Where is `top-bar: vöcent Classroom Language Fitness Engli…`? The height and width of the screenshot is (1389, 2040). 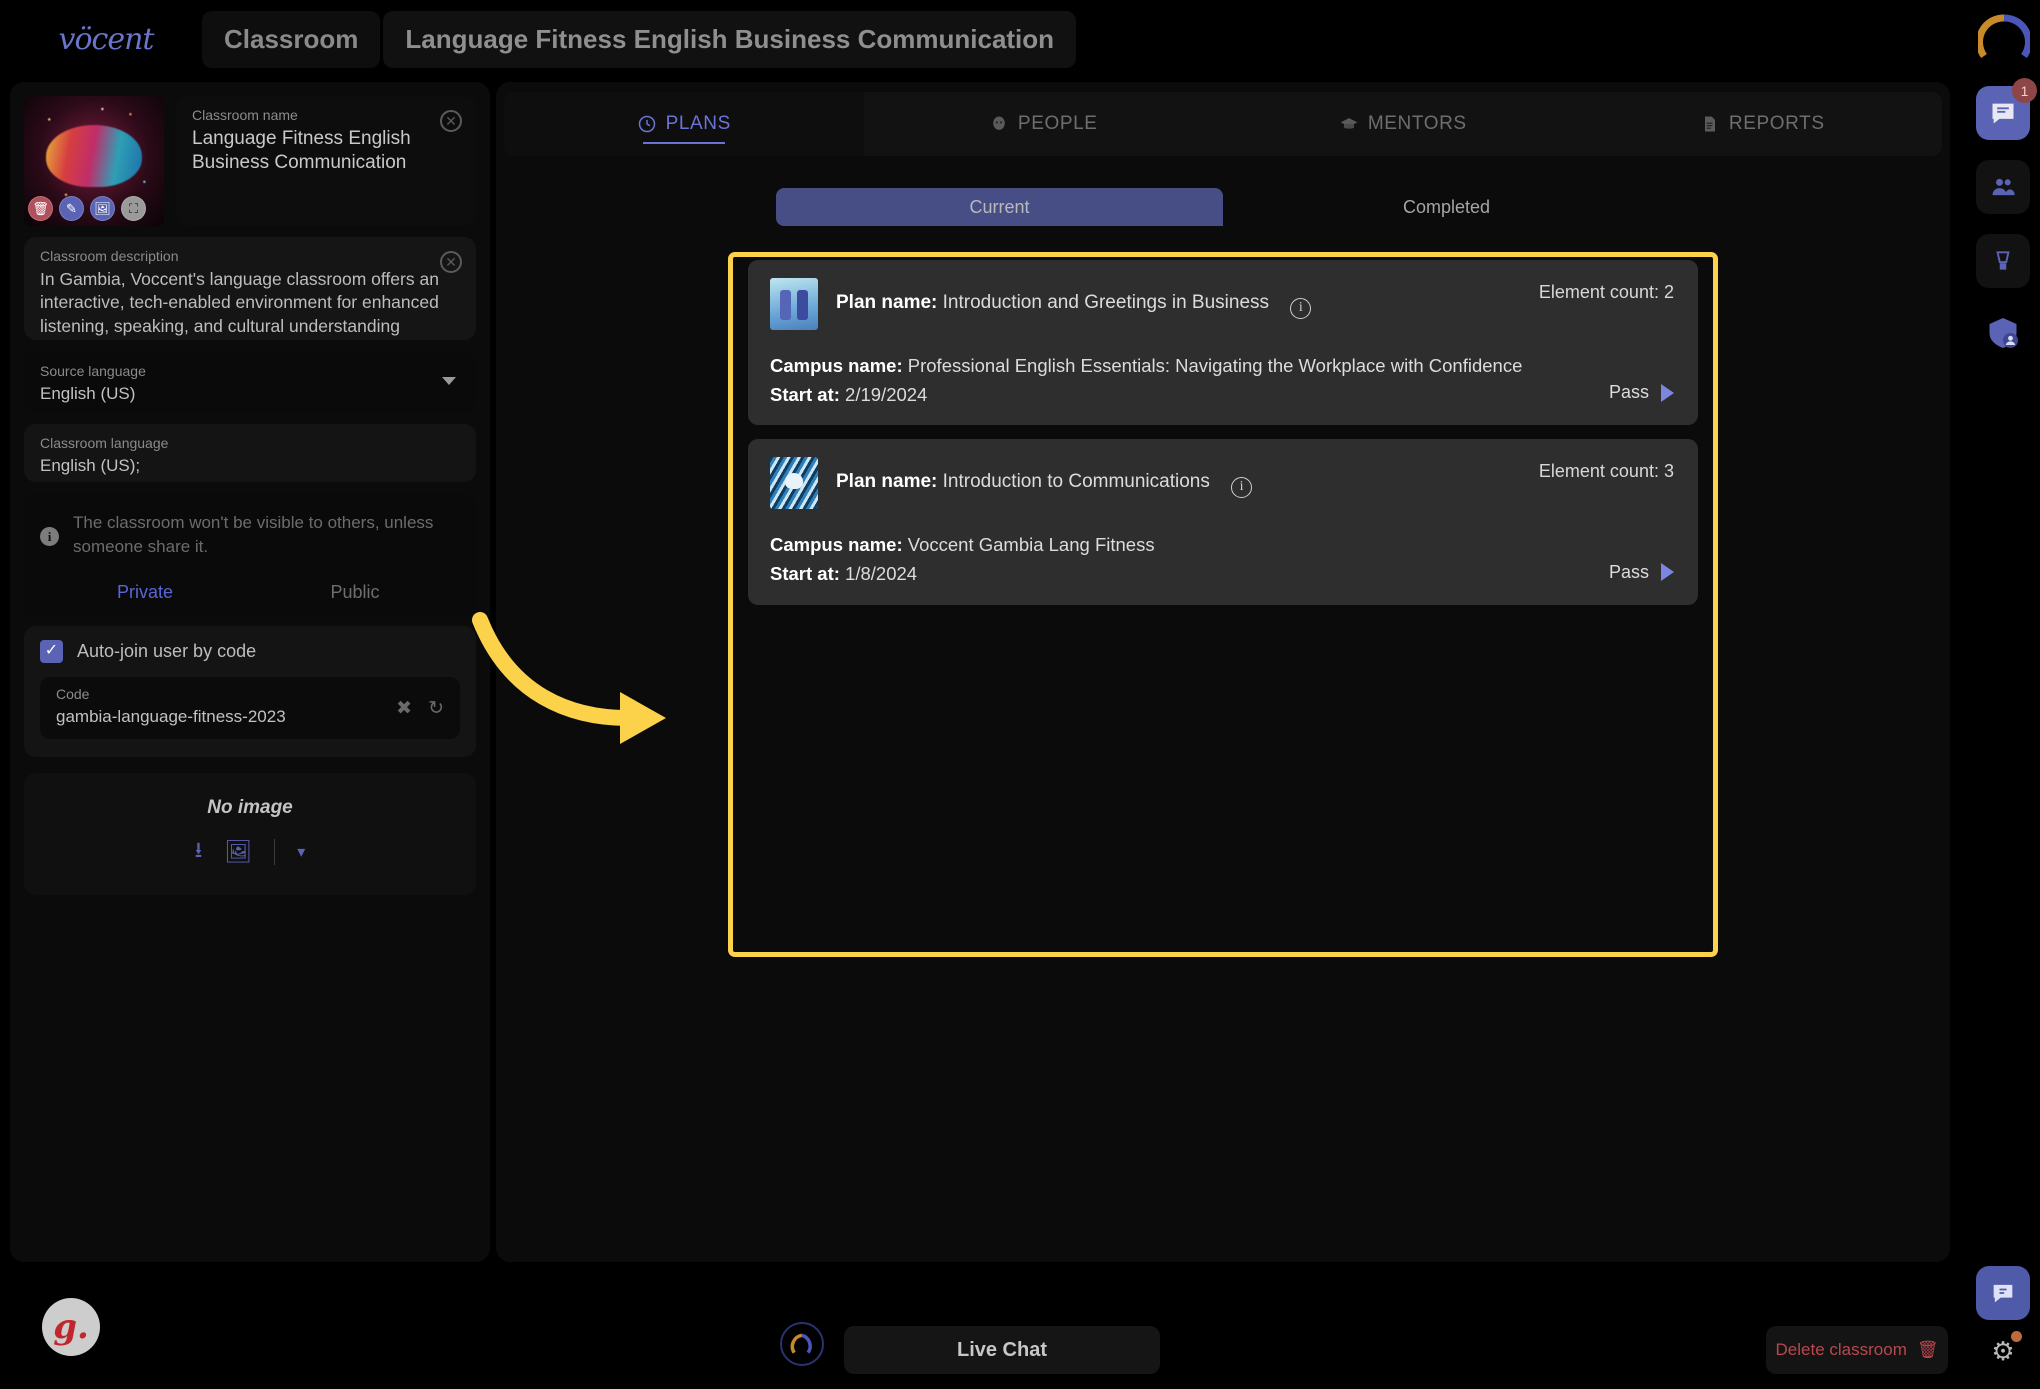 top-bar: vöcent Classroom Language Fitness Engli… is located at coordinates (1020, 39).